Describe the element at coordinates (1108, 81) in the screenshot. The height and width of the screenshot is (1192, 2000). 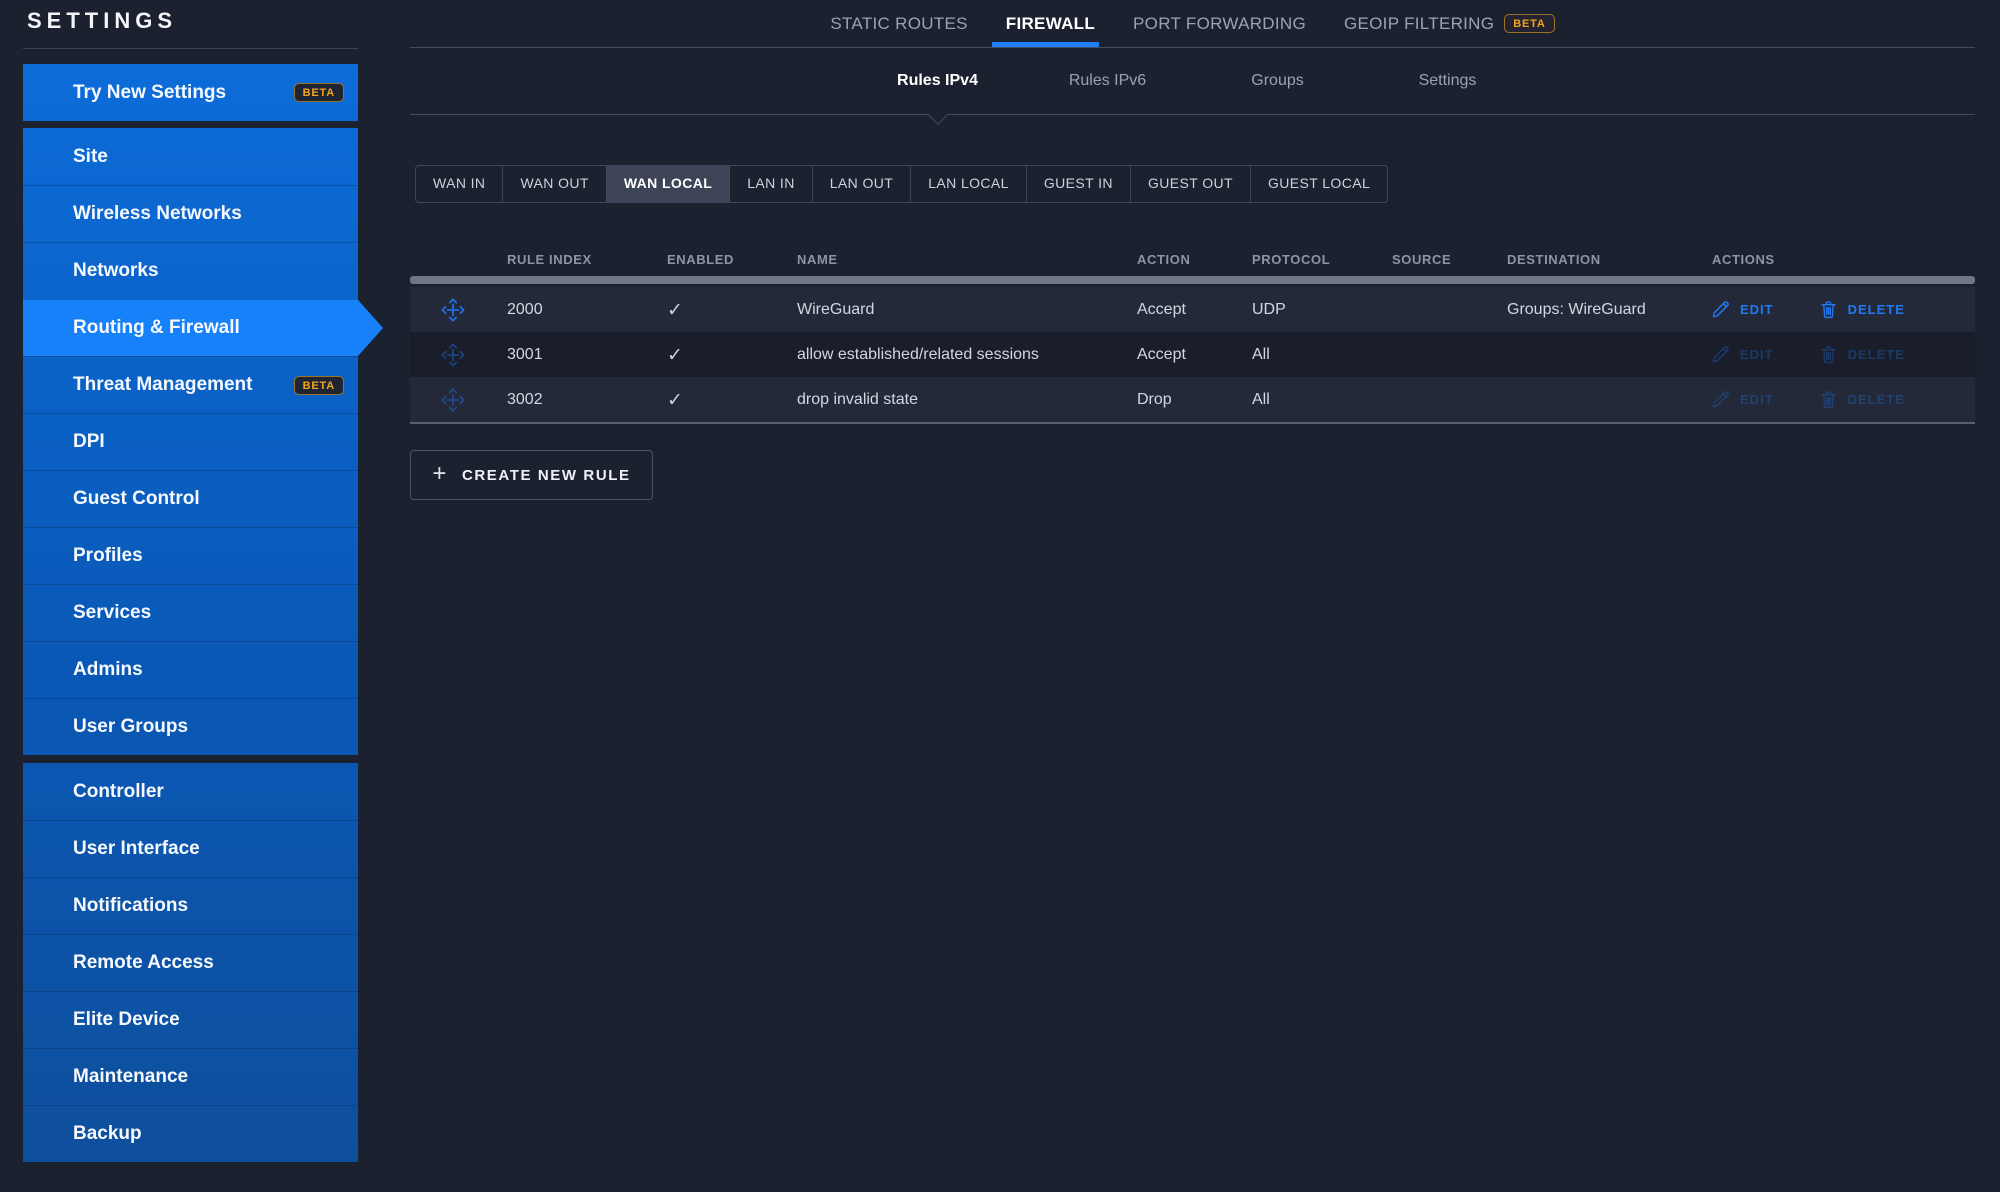
I see `tab-rules-ipv6: Rules IPv6` at that location.